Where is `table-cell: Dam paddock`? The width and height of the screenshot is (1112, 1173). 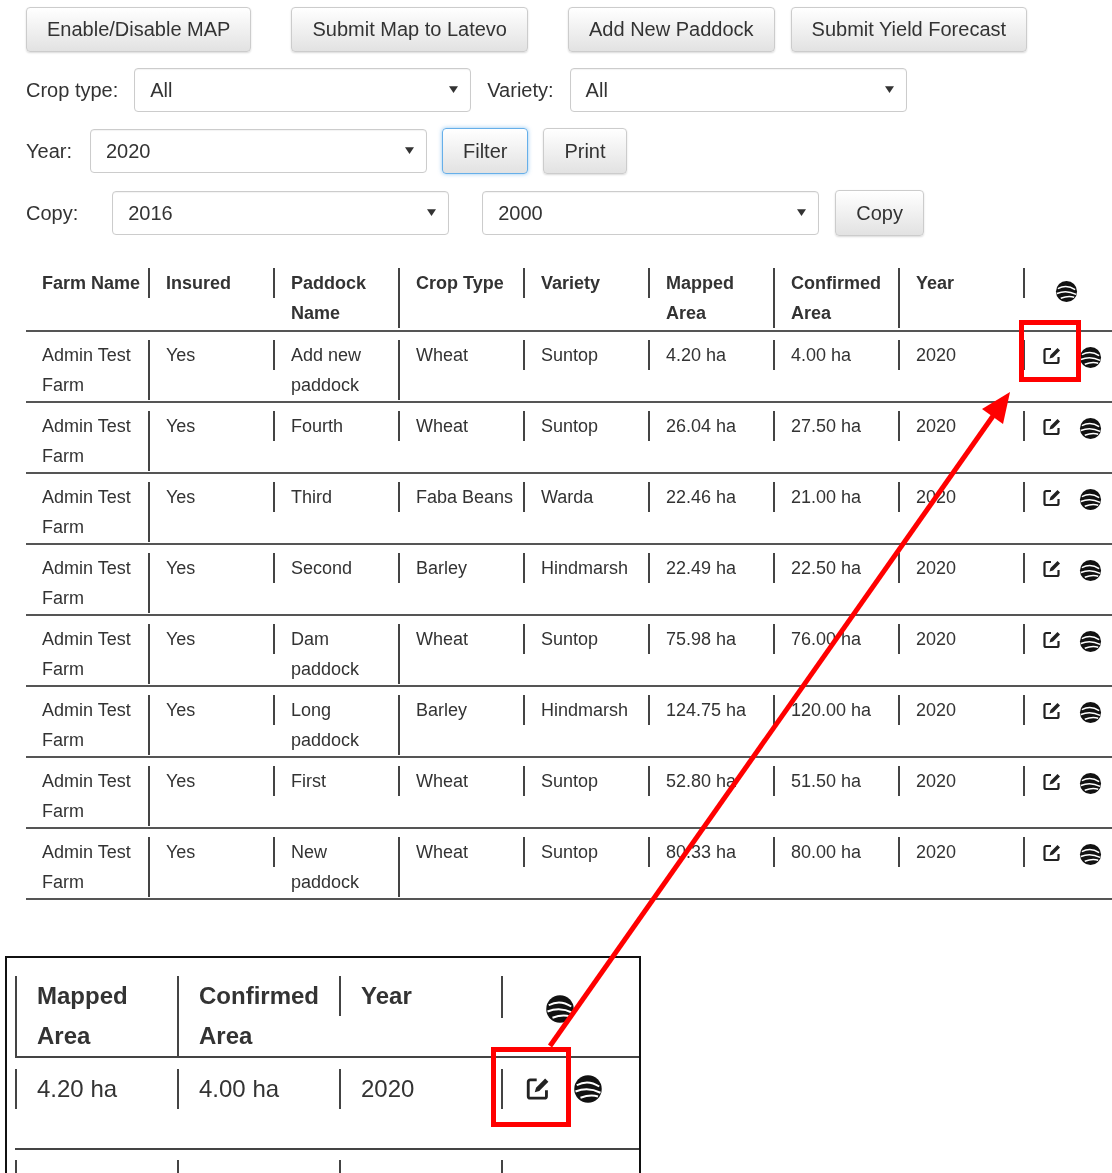
table-cell: Dam paddock is located at coordinates (337, 654).